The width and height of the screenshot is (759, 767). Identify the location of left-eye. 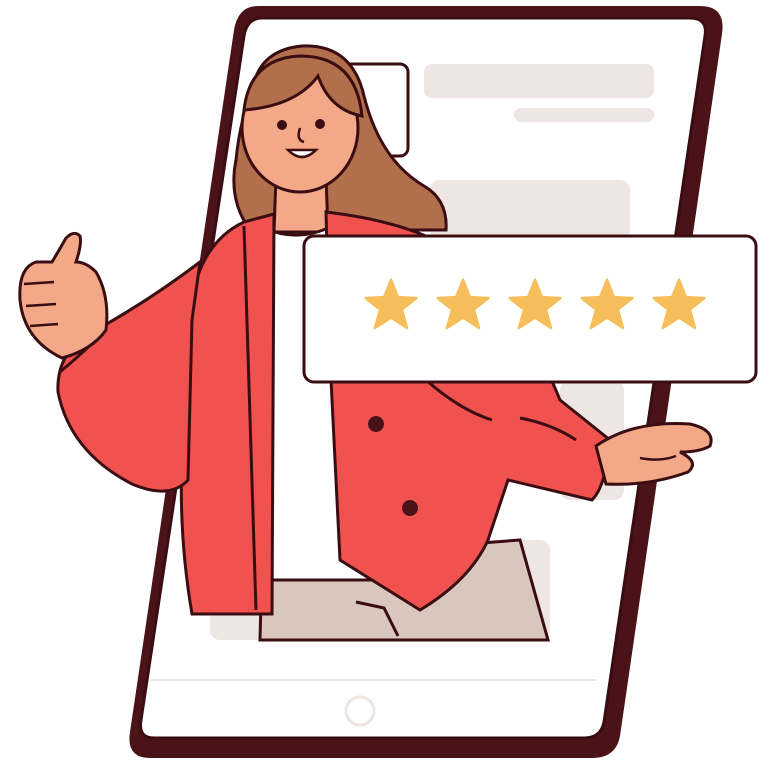
(282, 125).